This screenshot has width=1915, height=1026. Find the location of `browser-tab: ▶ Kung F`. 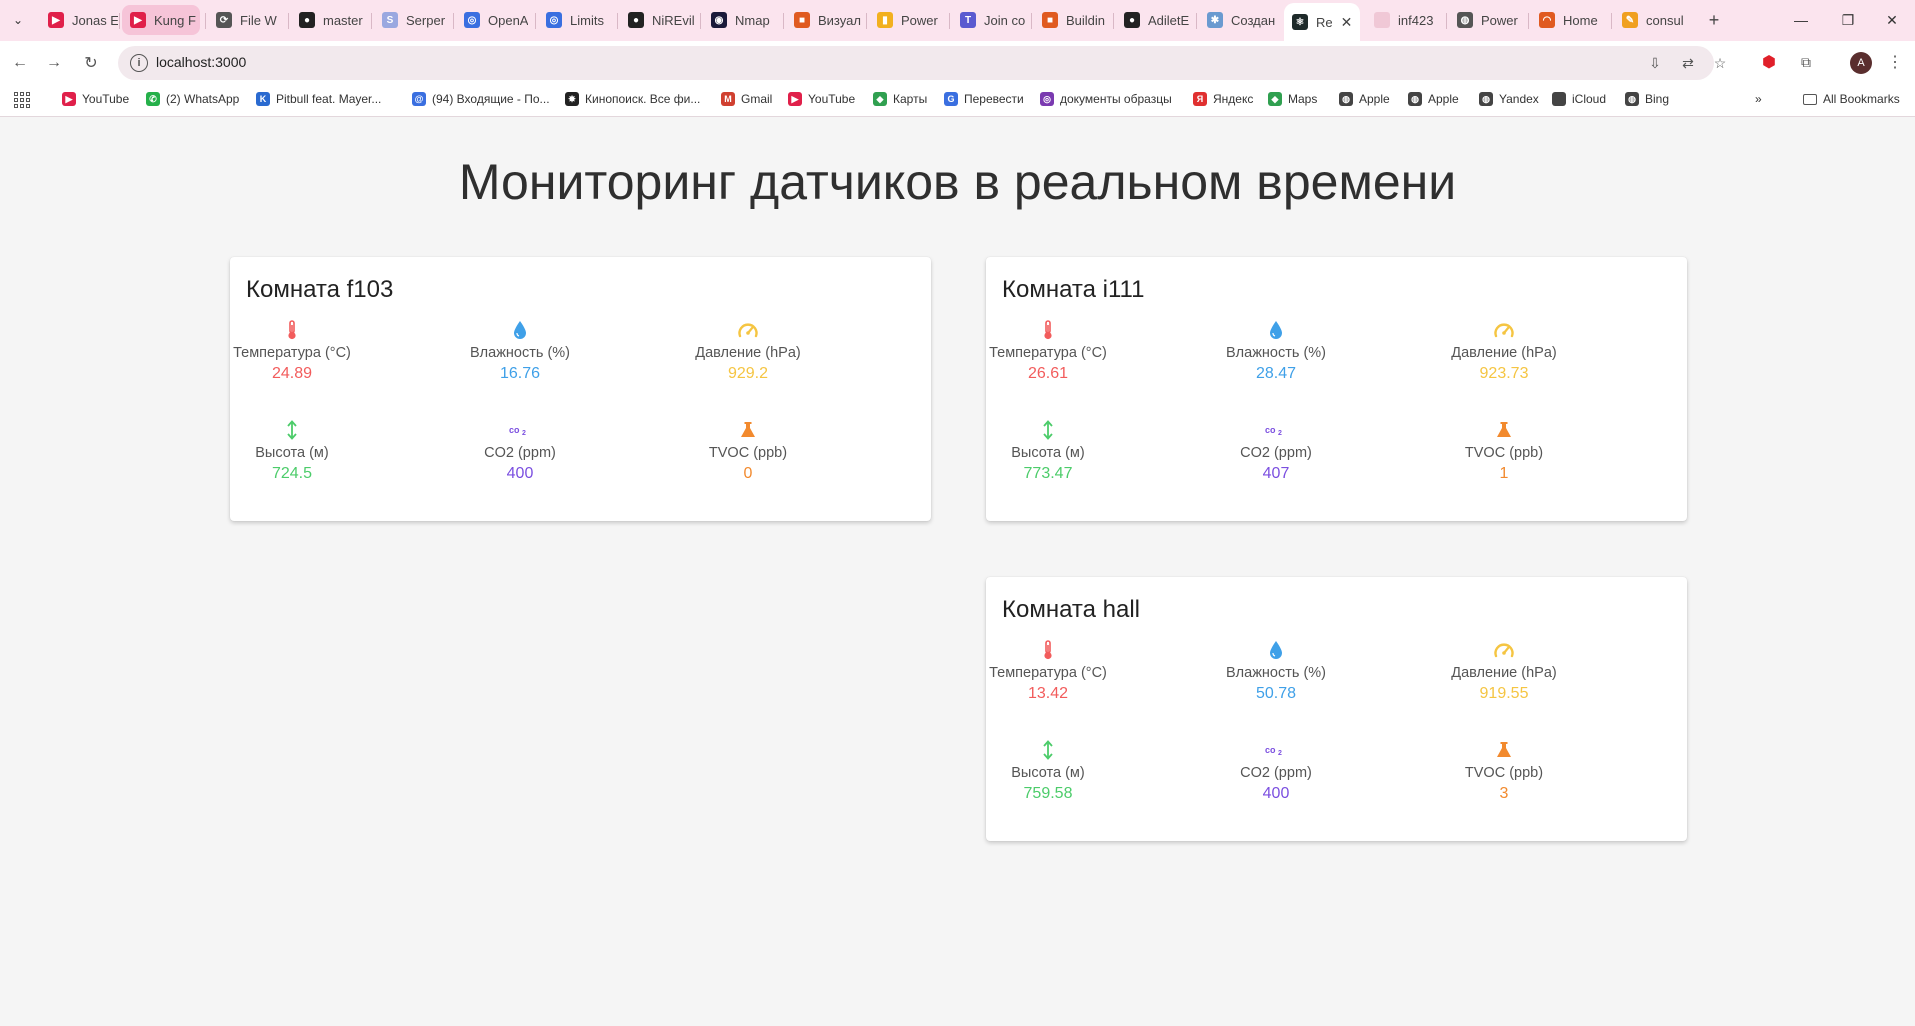

browser-tab: ▶ Kung F is located at coordinates (161, 20).